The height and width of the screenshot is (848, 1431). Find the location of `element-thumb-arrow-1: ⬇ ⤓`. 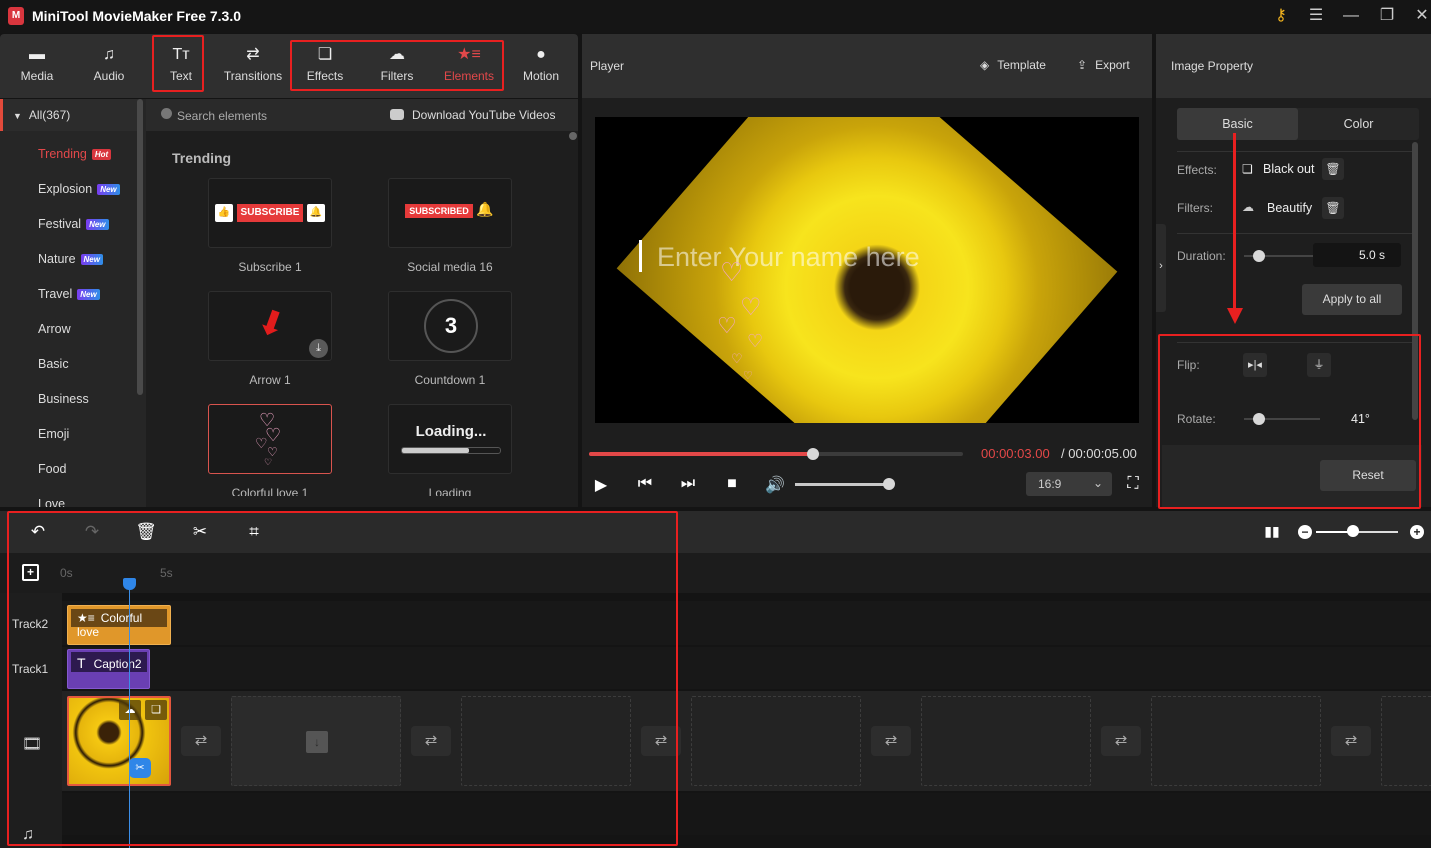

element-thumb-arrow-1: ⬇ ⤓ is located at coordinates (270, 326).